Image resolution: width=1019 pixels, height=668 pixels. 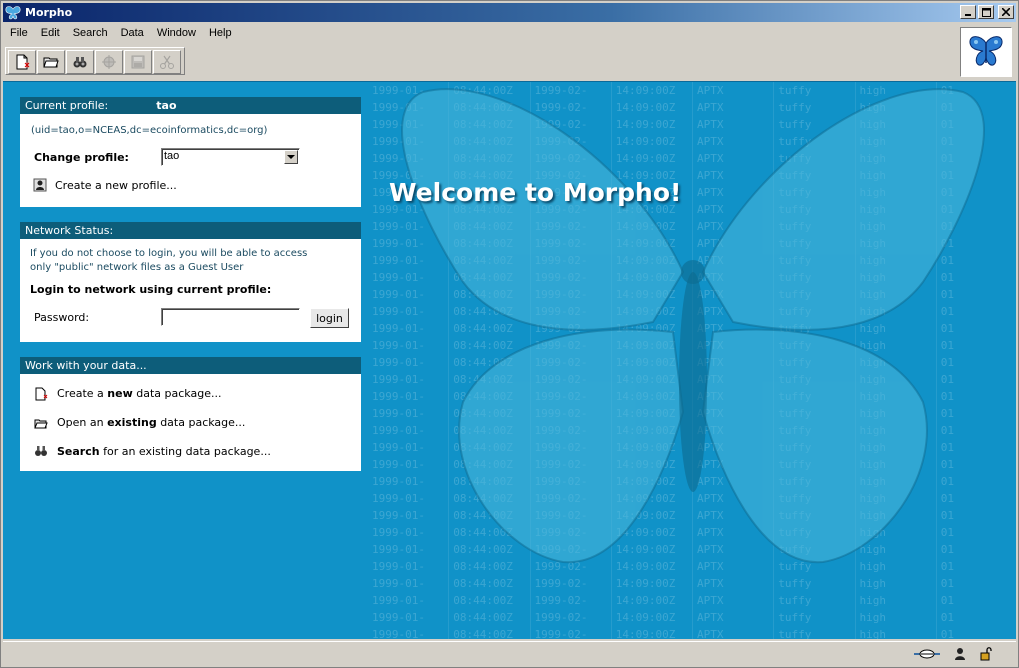 I want to click on menu-bar: File Edit Search Data Window Help, so click(x=120, y=33).